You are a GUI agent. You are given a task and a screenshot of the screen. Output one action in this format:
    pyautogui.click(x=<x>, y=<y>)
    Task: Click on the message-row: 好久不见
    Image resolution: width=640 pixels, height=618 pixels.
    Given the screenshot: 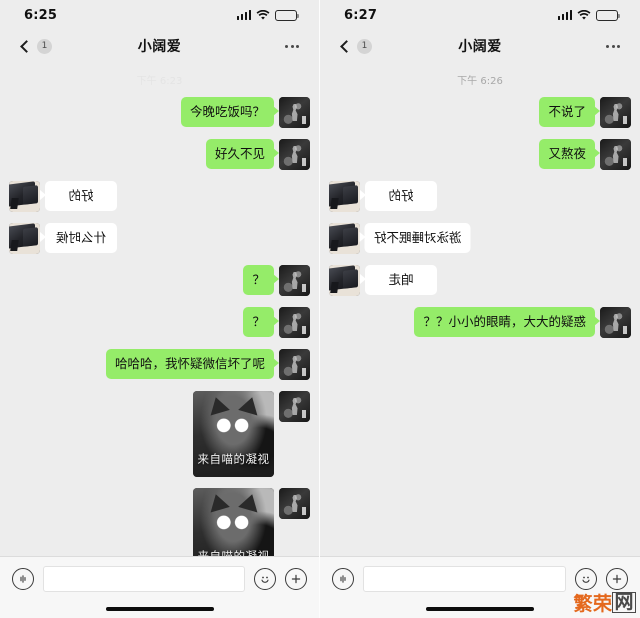 What is the action you would take?
    pyautogui.click(x=159, y=154)
    